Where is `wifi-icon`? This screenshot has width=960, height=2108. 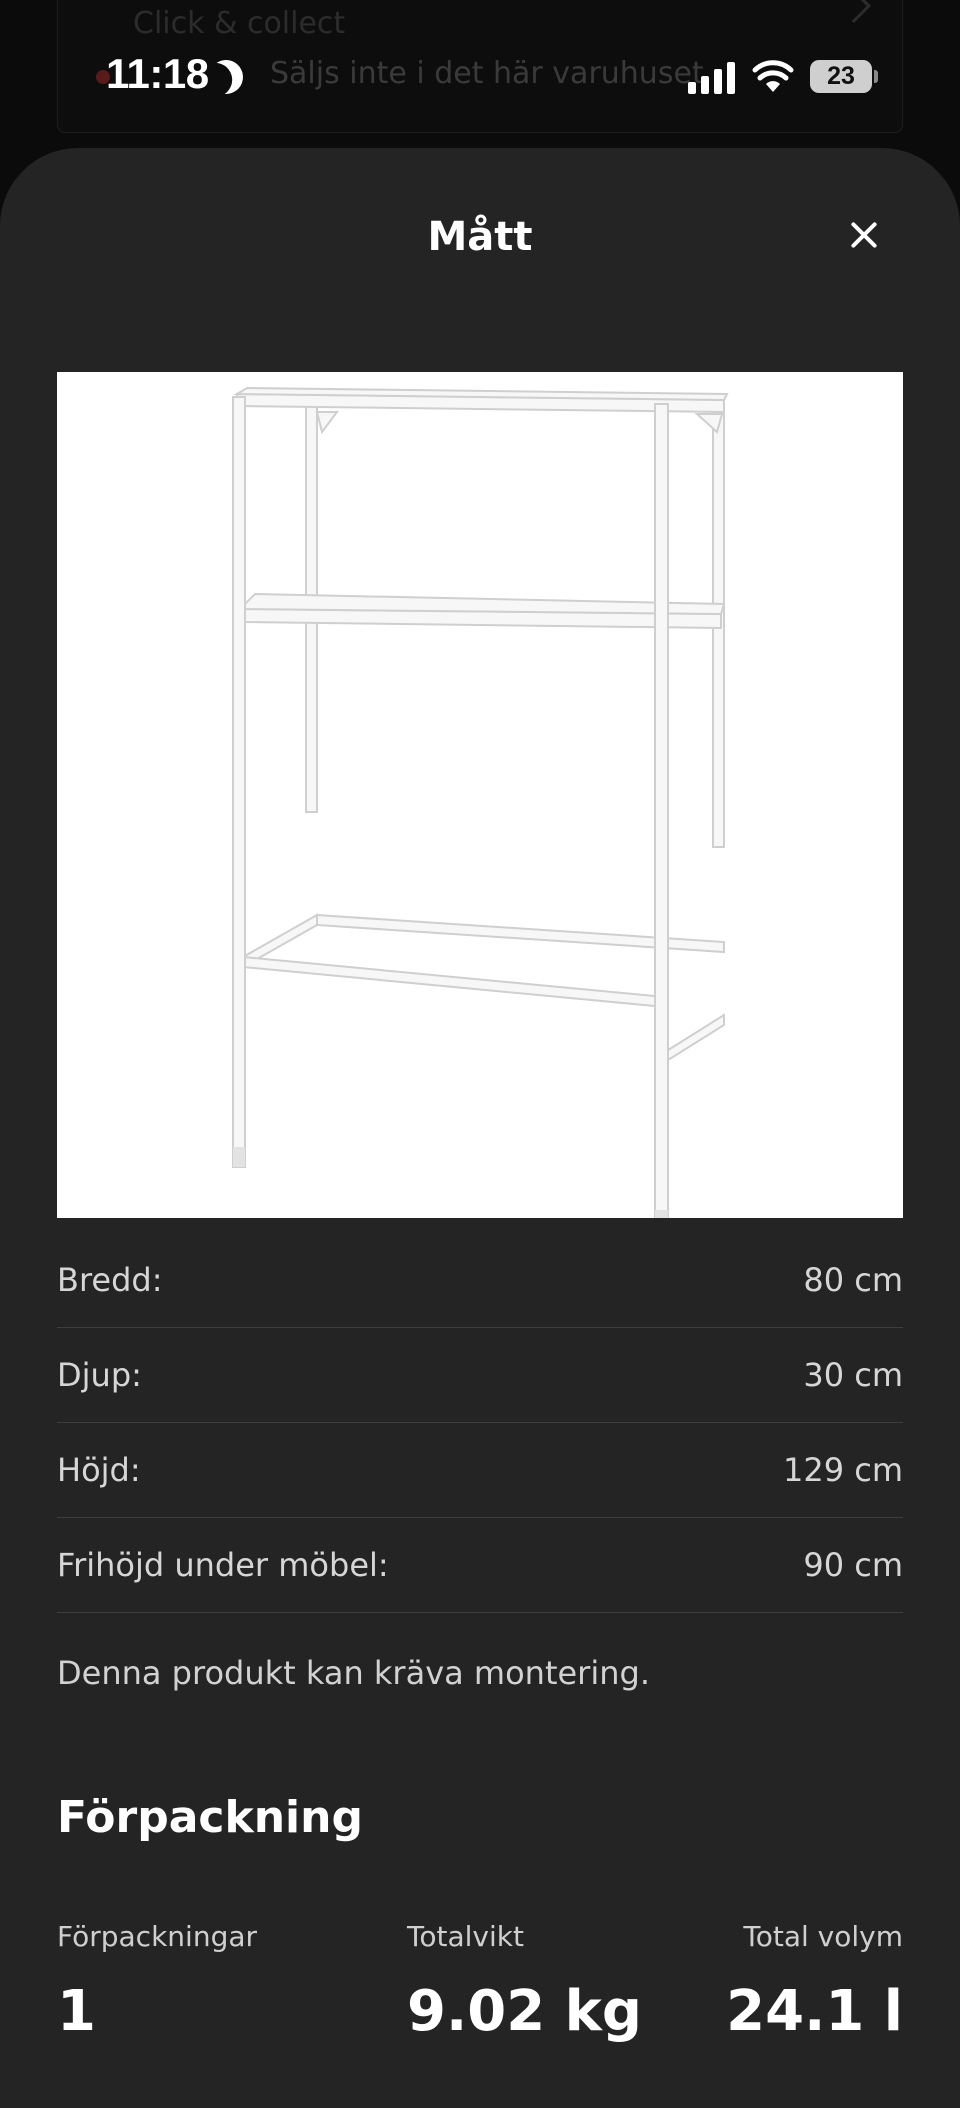 wifi-icon is located at coordinates (773, 76).